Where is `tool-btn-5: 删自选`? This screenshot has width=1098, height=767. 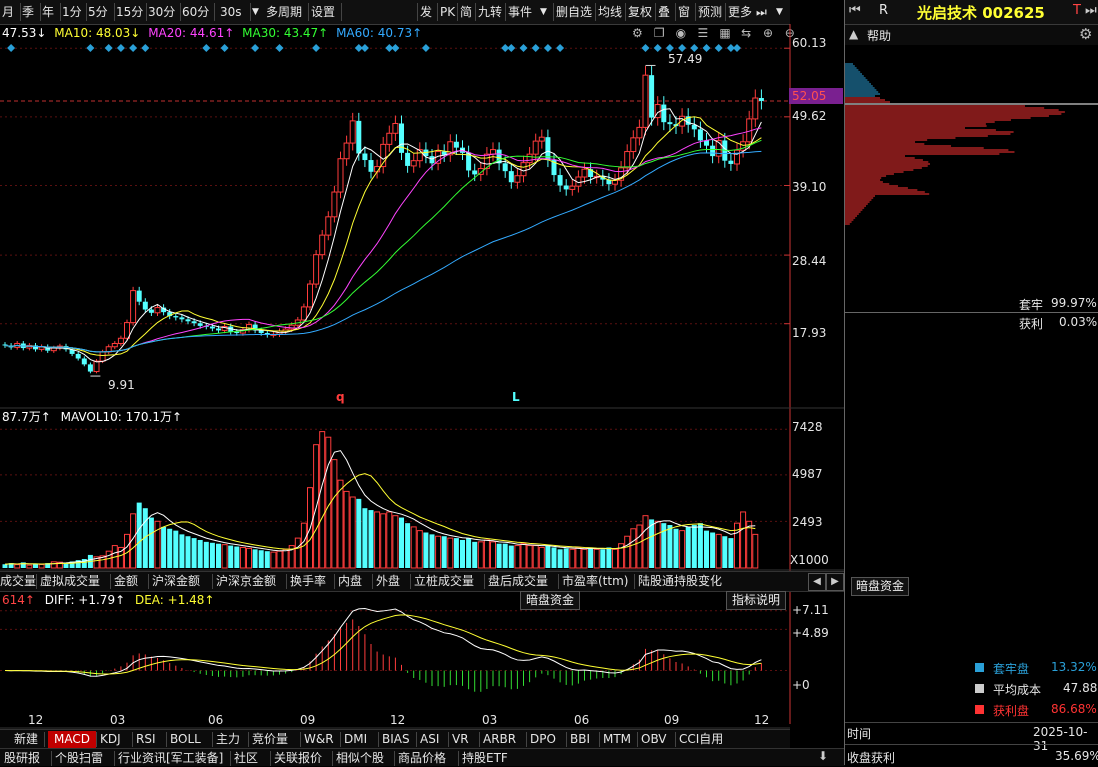 tool-btn-5: 删自选 is located at coordinates (574, 12).